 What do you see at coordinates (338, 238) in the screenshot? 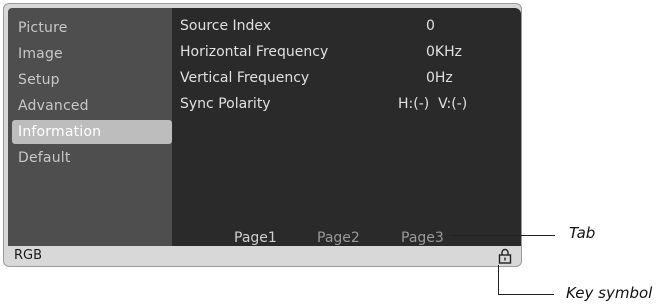
I see `tab-page2: Page2` at bounding box center [338, 238].